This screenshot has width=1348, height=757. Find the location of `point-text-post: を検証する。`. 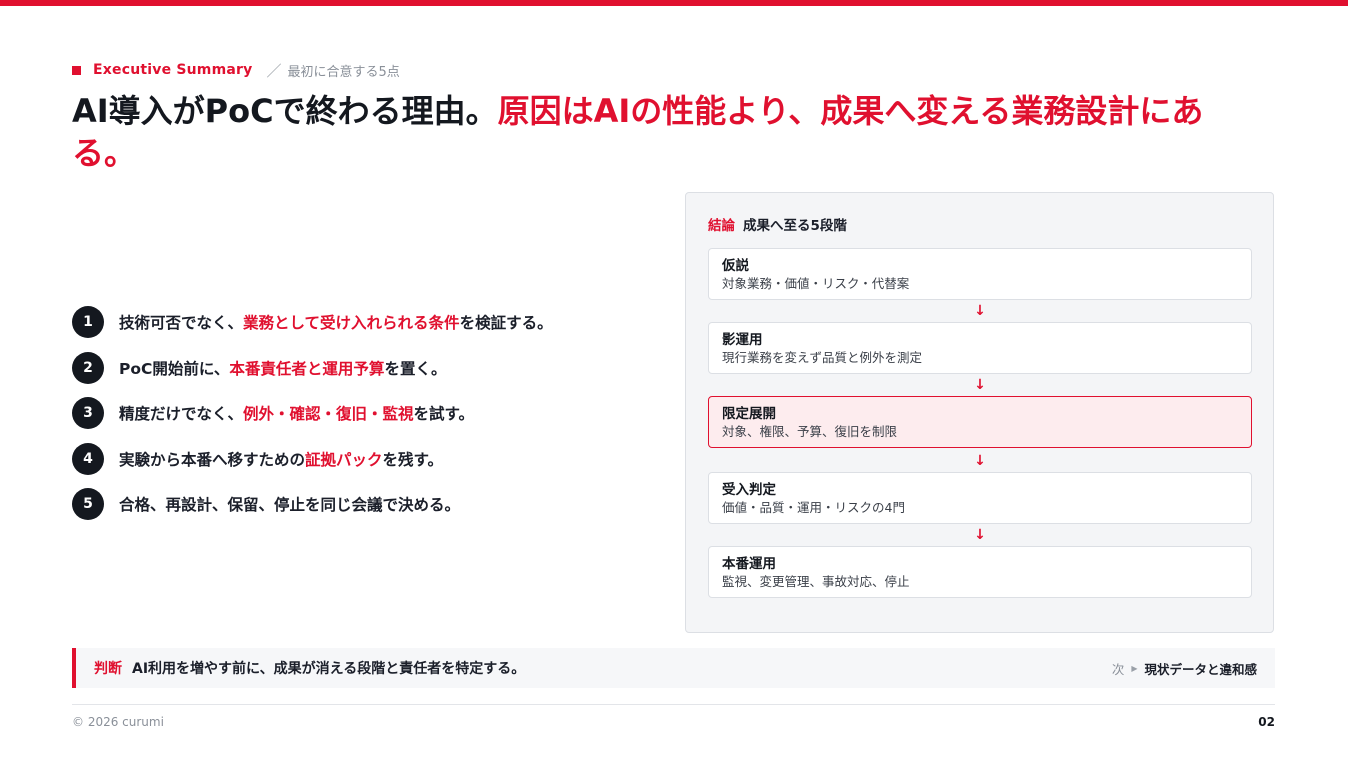

point-text-post: を検証する。 is located at coordinates (506, 323).